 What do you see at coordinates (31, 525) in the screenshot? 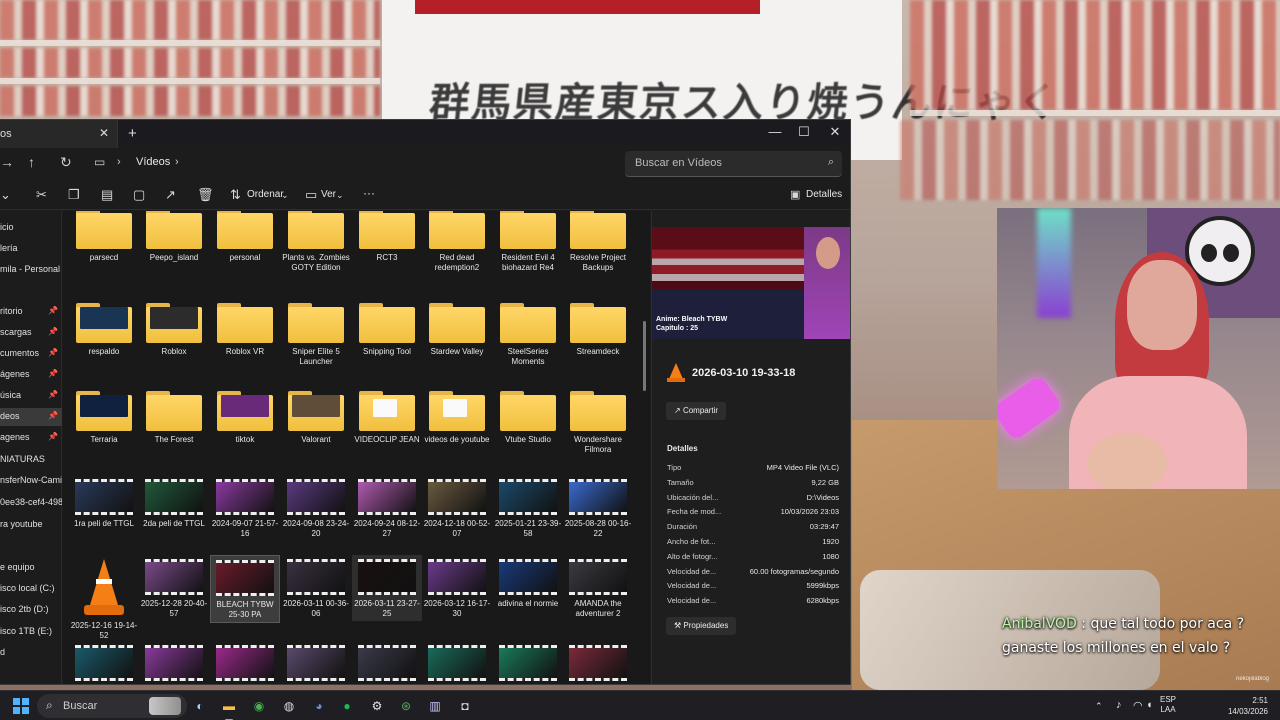
I see `sidebar-item: ra youtube` at bounding box center [31, 525].